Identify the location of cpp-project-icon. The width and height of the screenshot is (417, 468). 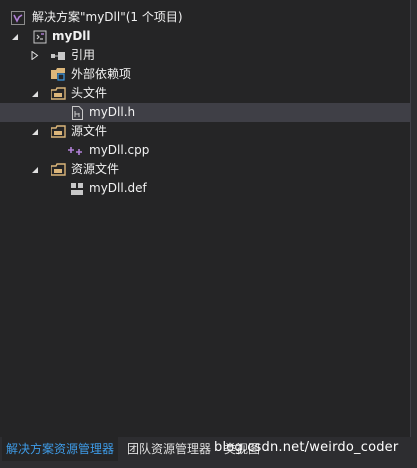
(40, 36).